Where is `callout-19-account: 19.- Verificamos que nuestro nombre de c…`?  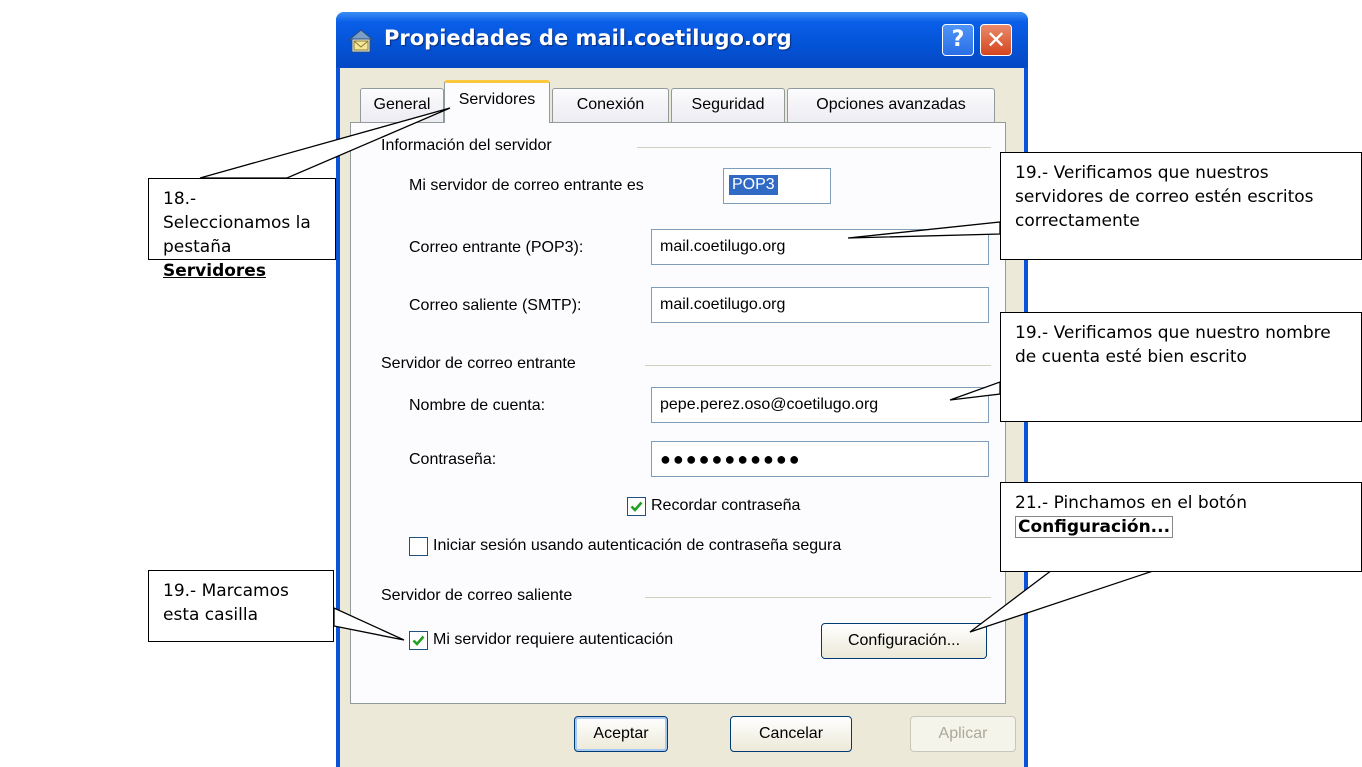 callout-19-account: 19.- Verificamos que nuestro nombre de c… is located at coordinates (1181, 367).